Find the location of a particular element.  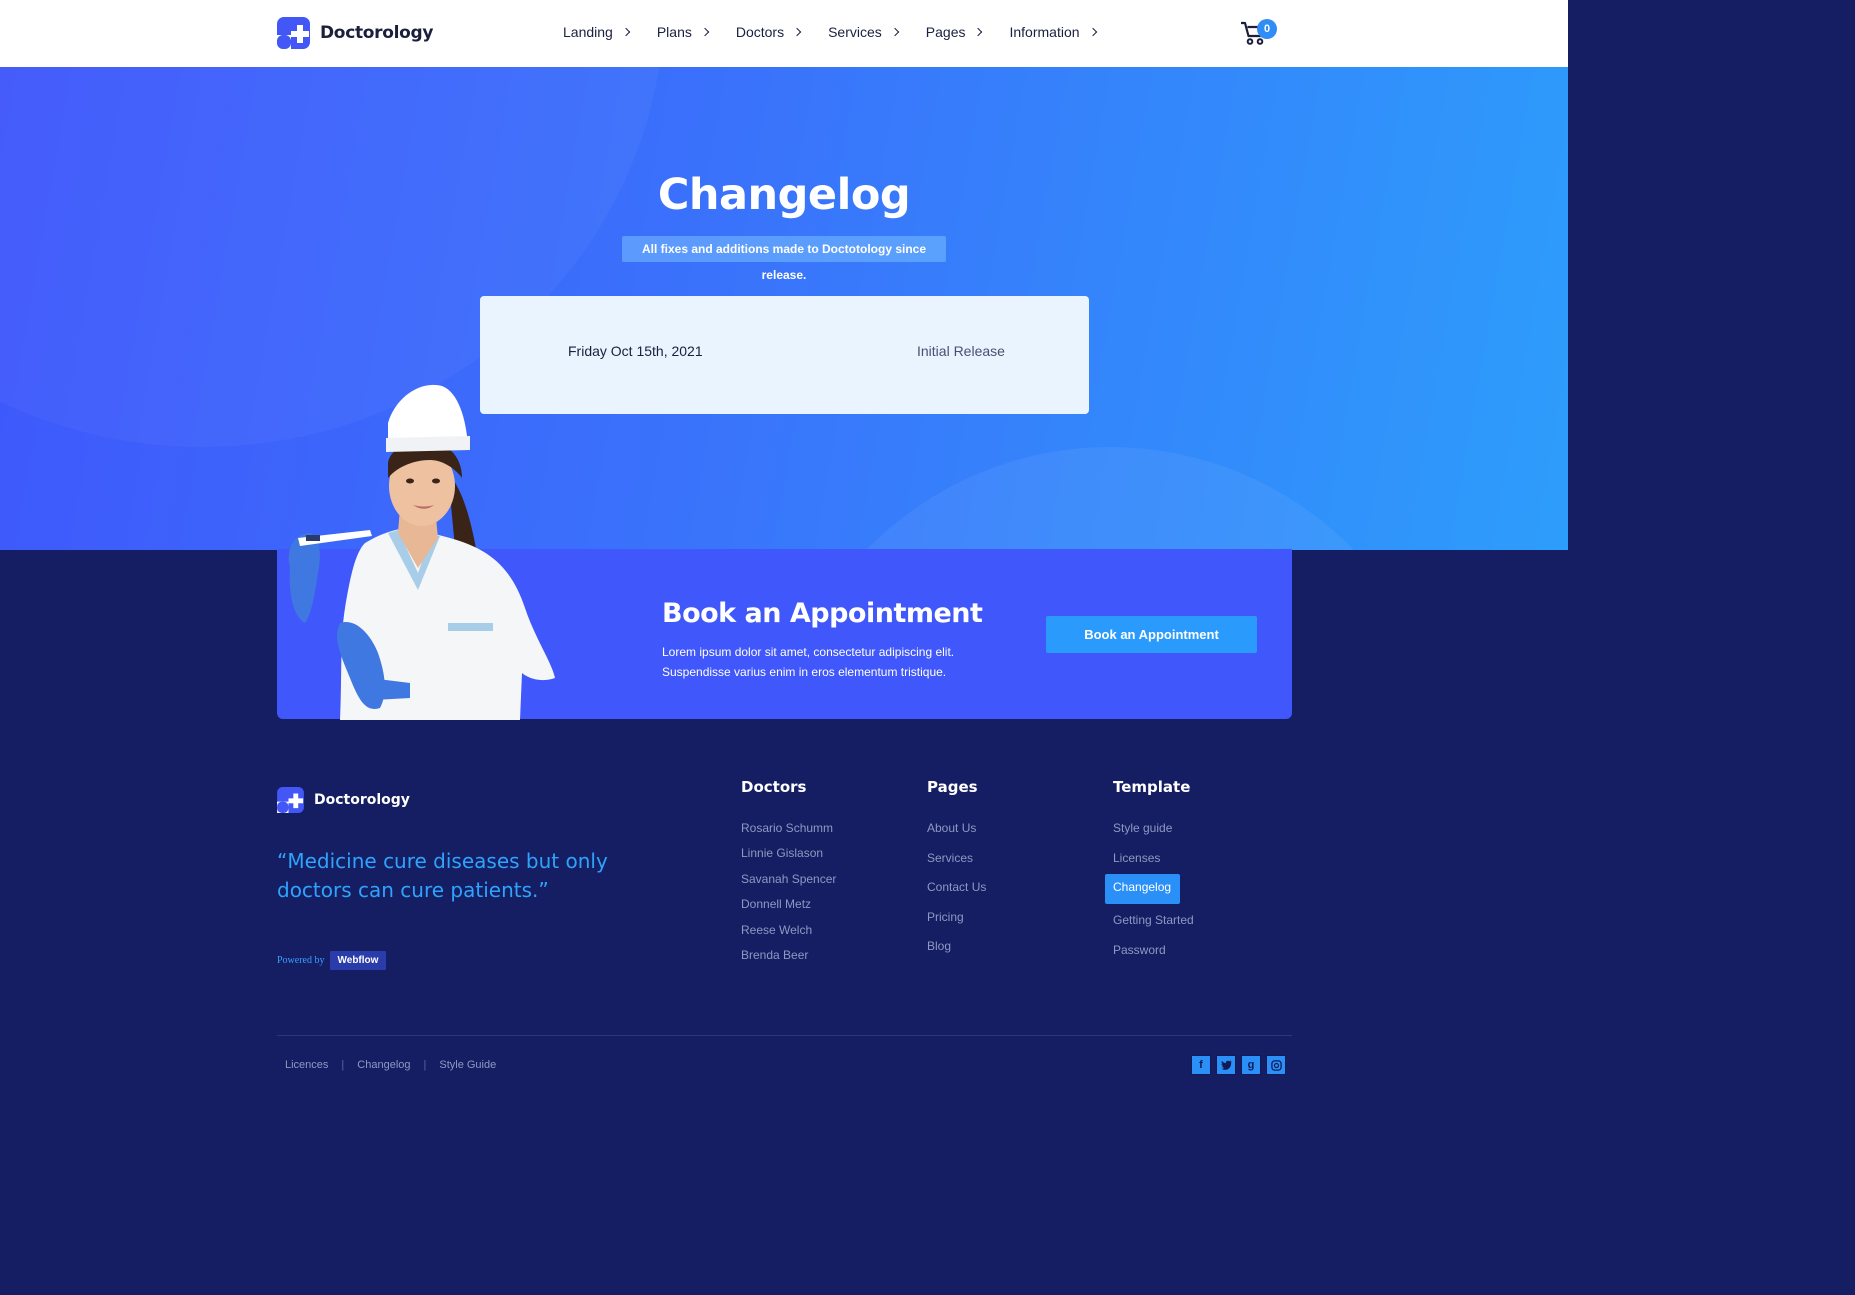

release-date: Friday Oct 15th, 2021 is located at coordinates (635, 351).